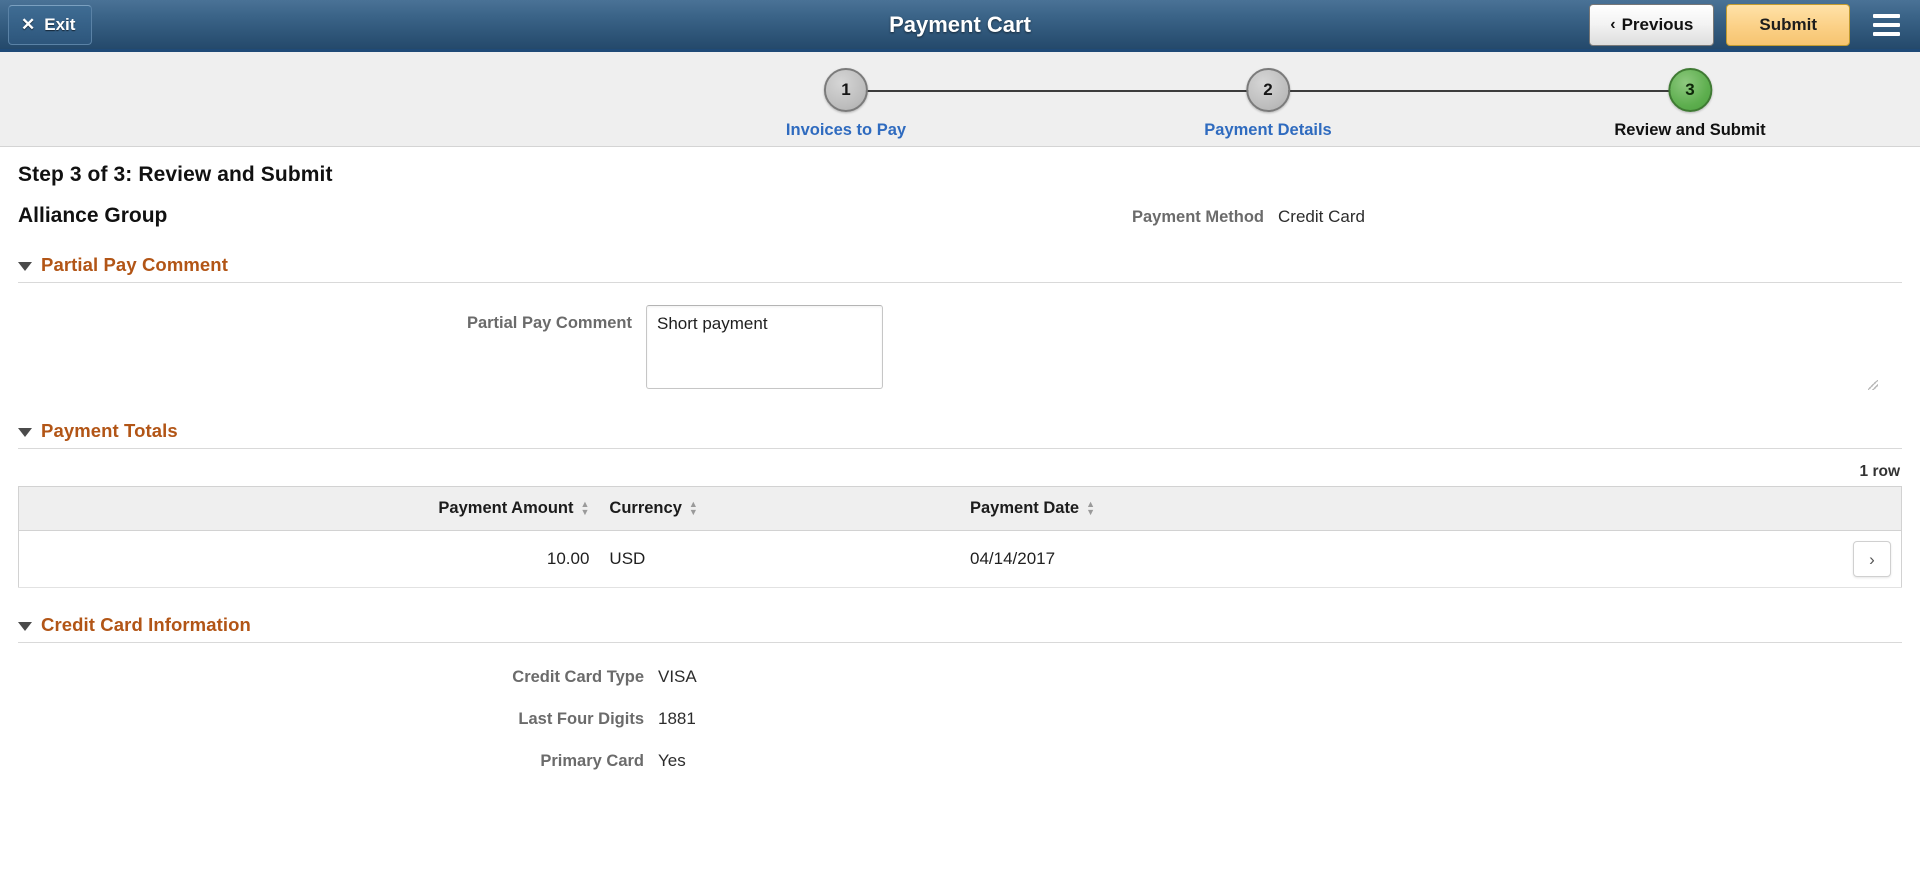 Image resolution: width=1920 pixels, height=876 pixels. What do you see at coordinates (1873, 385) in the screenshot?
I see `resize-handle-icon` at bounding box center [1873, 385].